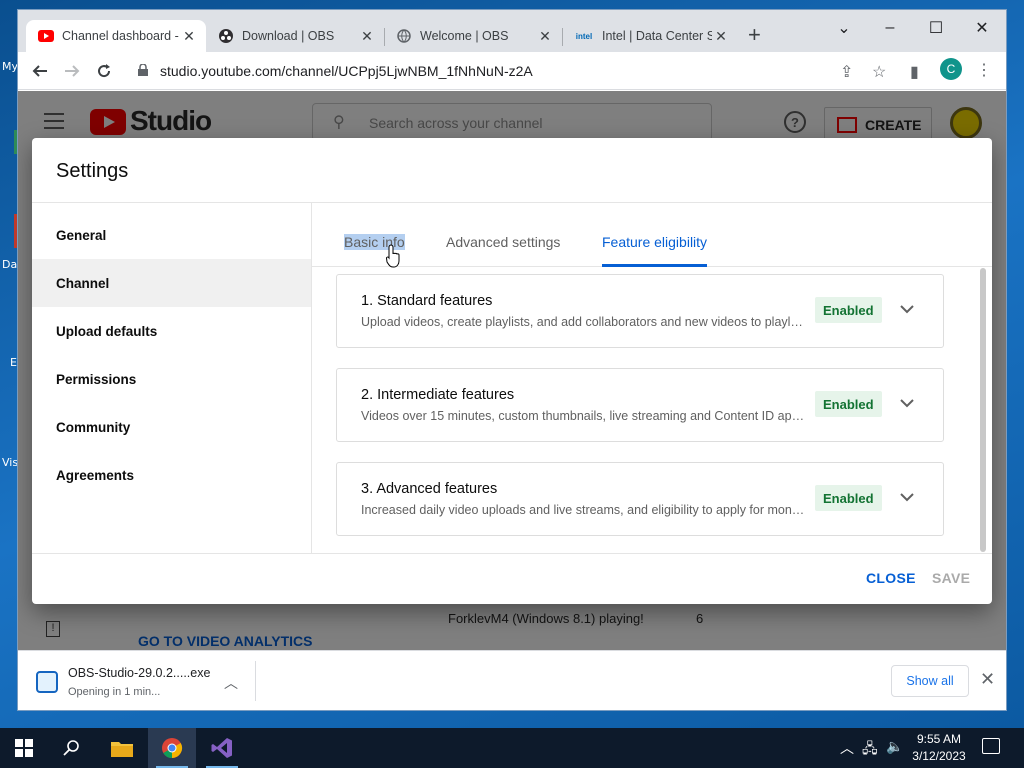 This screenshot has width=1024, height=768. I want to click on scrollbar-thumb, so click(983, 410).